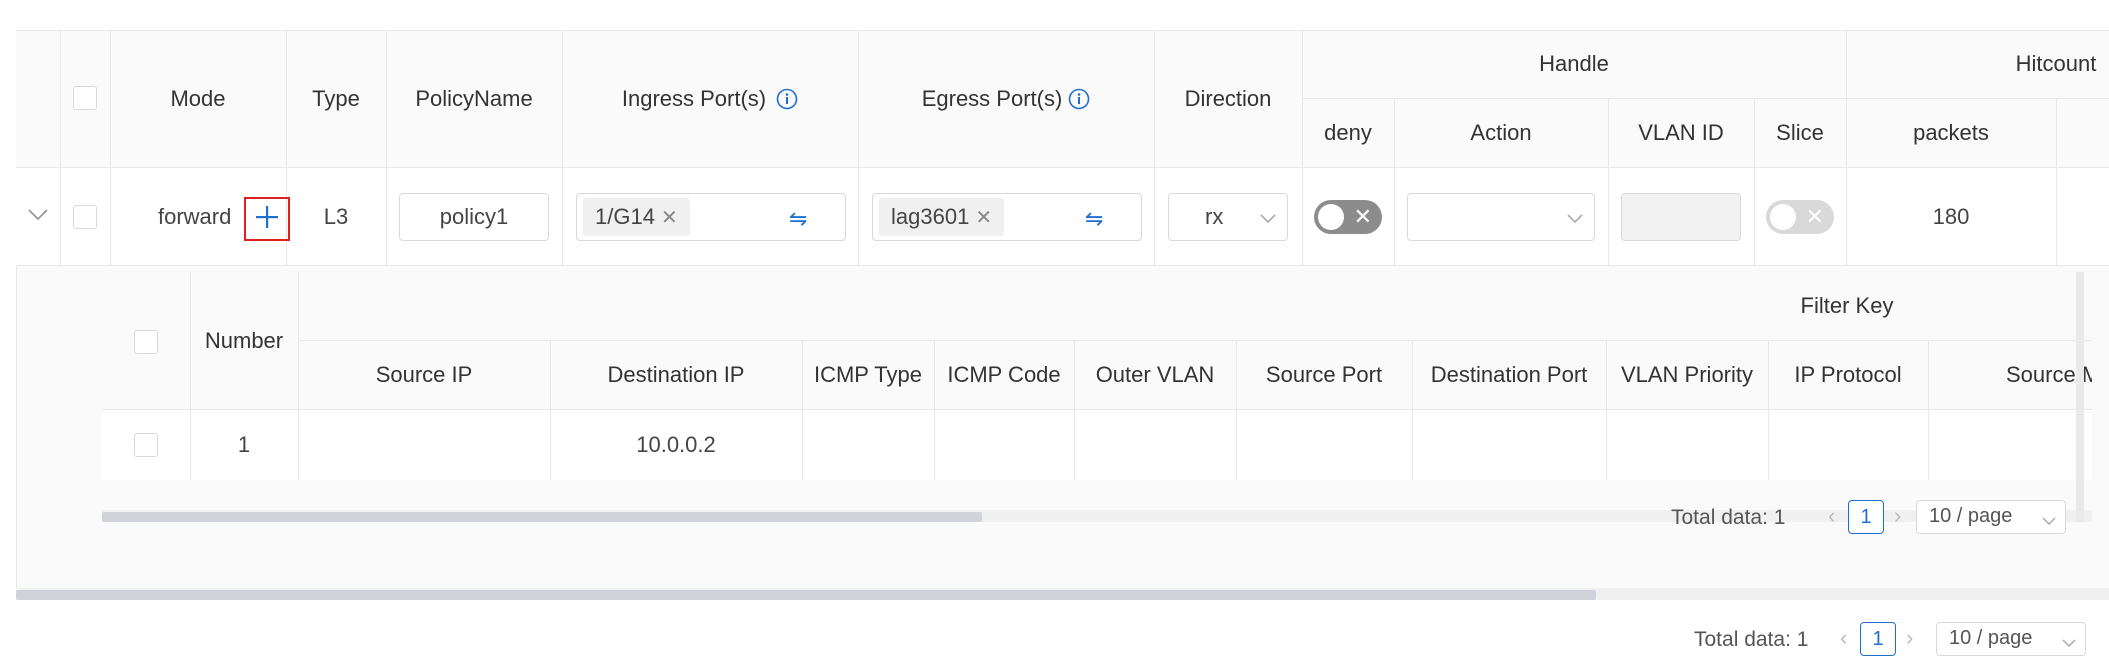 Image resolution: width=2109 pixels, height=656 pixels. What do you see at coordinates (1831, 516) in the screenshot?
I see `prev-page-button: ‹` at bounding box center [1831, 516].